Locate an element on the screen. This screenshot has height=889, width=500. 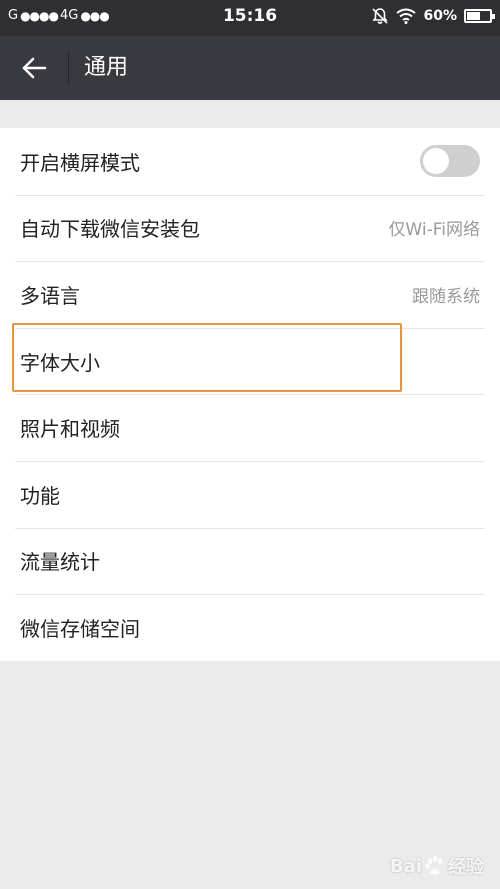
setting-label: 多语言 is located at coordinates (50, 295).